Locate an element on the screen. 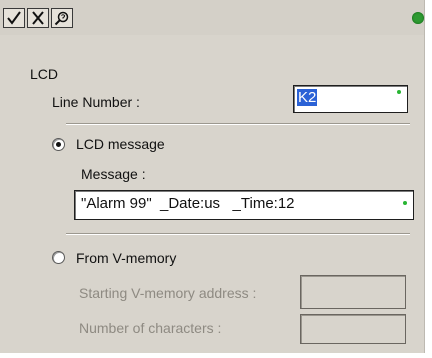 The height and width of the screenshot is (358, 432). x-icon is located at coordinates (38, 18).